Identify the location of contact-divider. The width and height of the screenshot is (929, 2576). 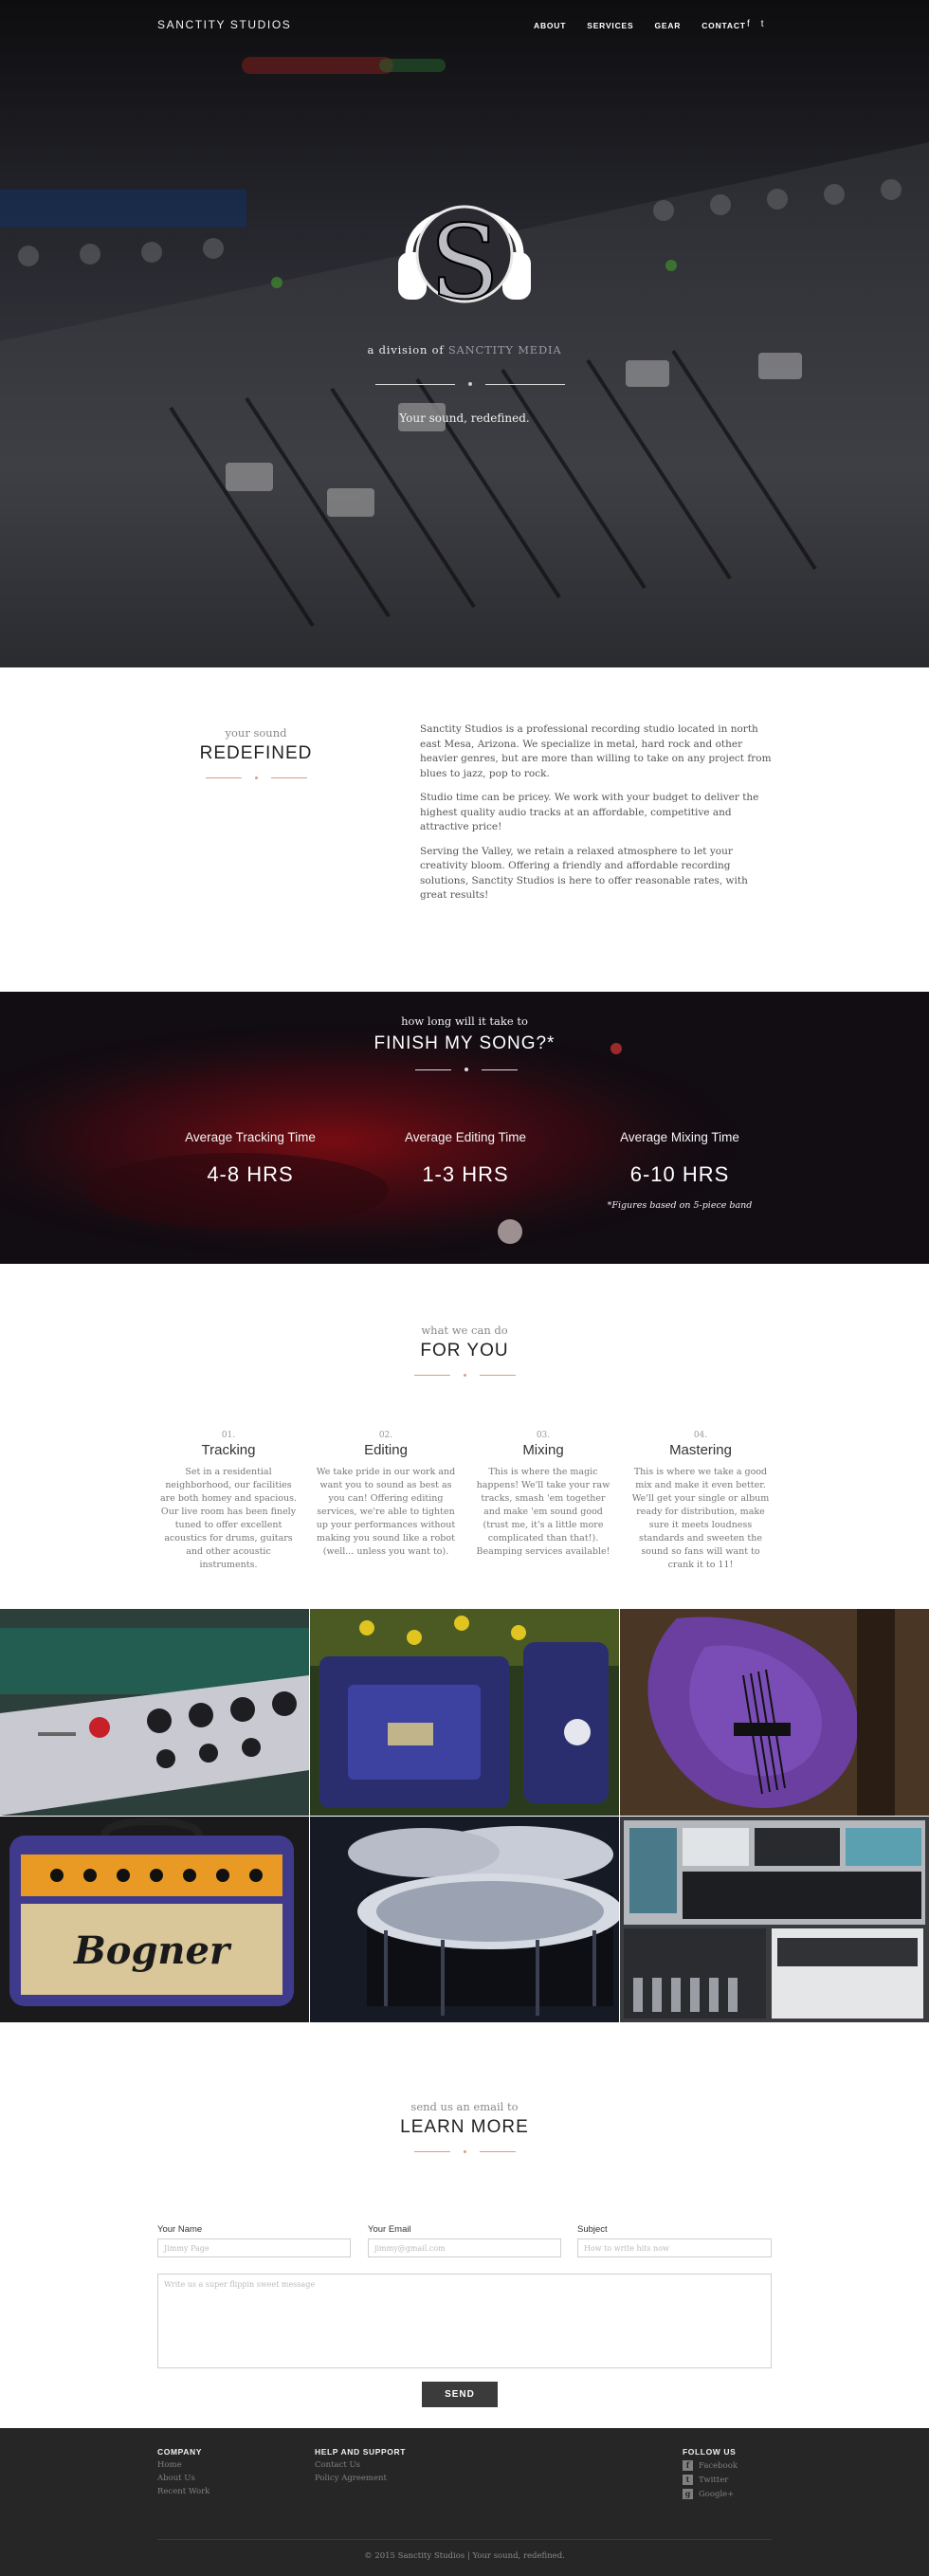
(465, 2151).